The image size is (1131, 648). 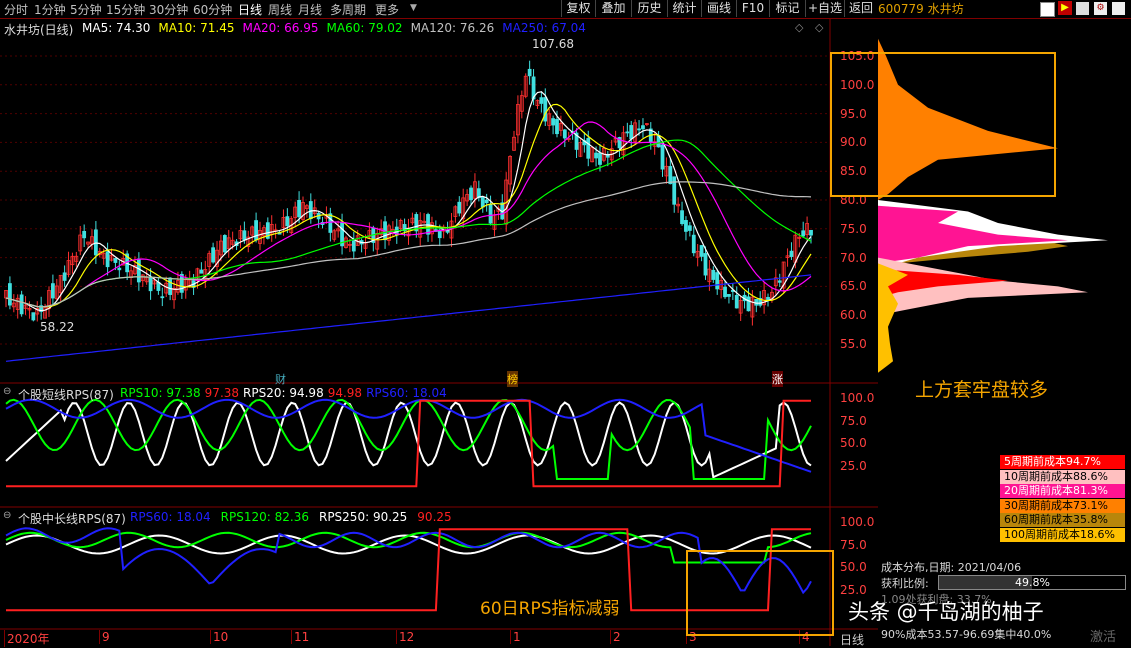 What do you see at coordinates (1082, 8) in the screenshot?
I see `grid-icon` at bounding box center [1082, 8].